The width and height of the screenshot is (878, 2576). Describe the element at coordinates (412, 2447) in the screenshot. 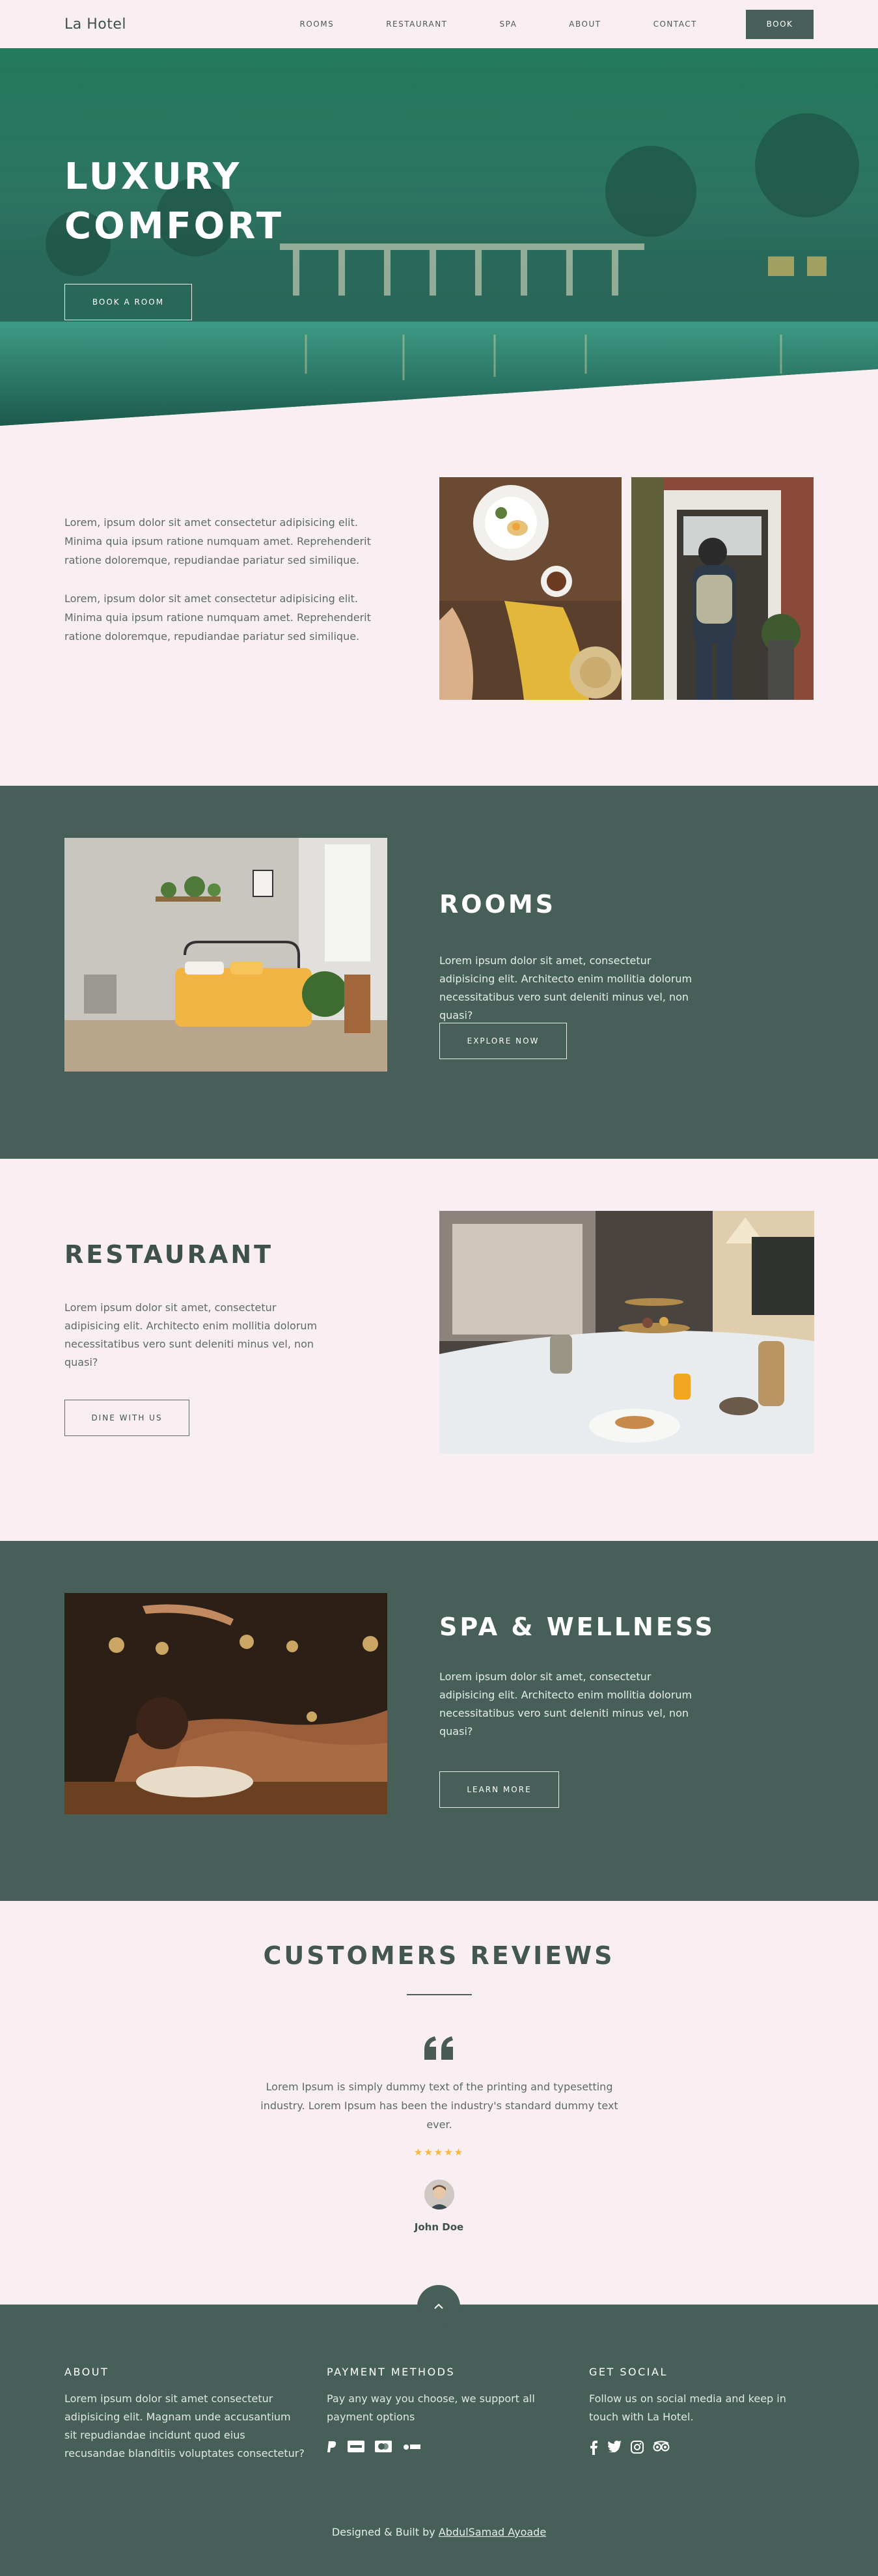

I see `apple-pay-icon` at that location.